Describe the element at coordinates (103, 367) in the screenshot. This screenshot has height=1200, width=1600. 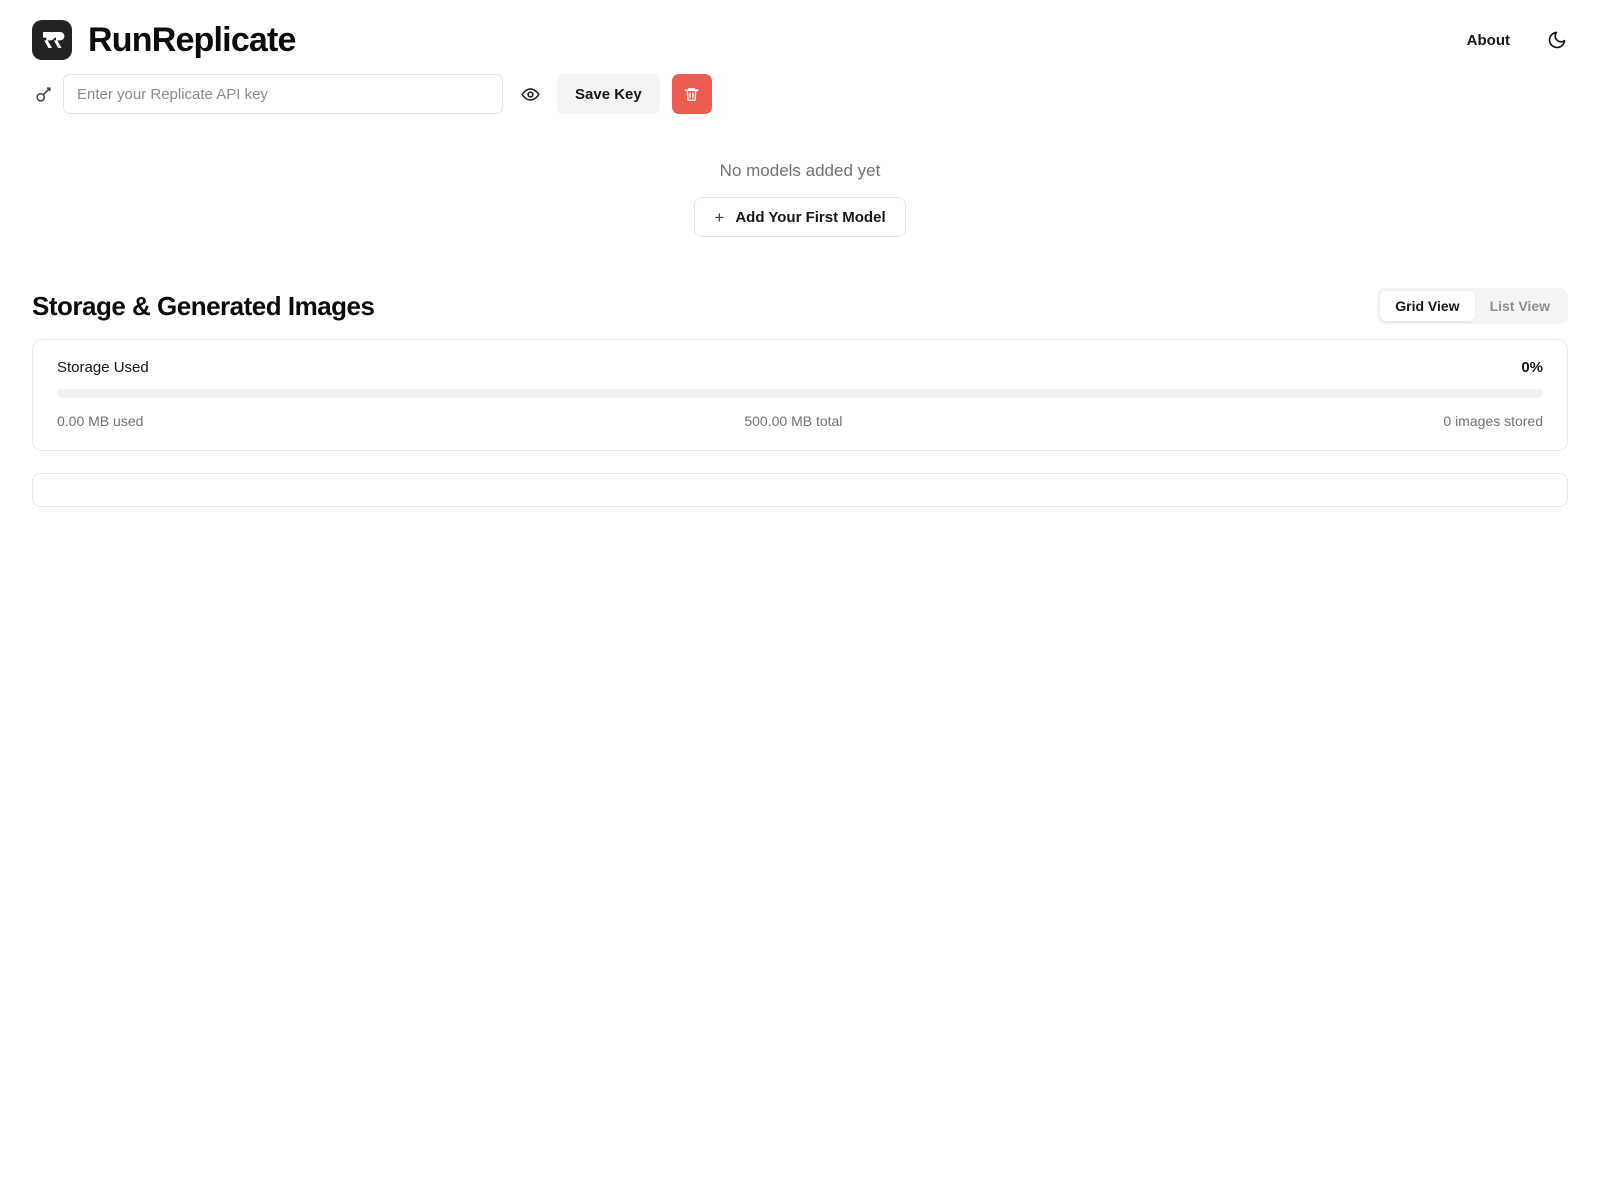
I see `storage-used-label: Storage Used` at that location.